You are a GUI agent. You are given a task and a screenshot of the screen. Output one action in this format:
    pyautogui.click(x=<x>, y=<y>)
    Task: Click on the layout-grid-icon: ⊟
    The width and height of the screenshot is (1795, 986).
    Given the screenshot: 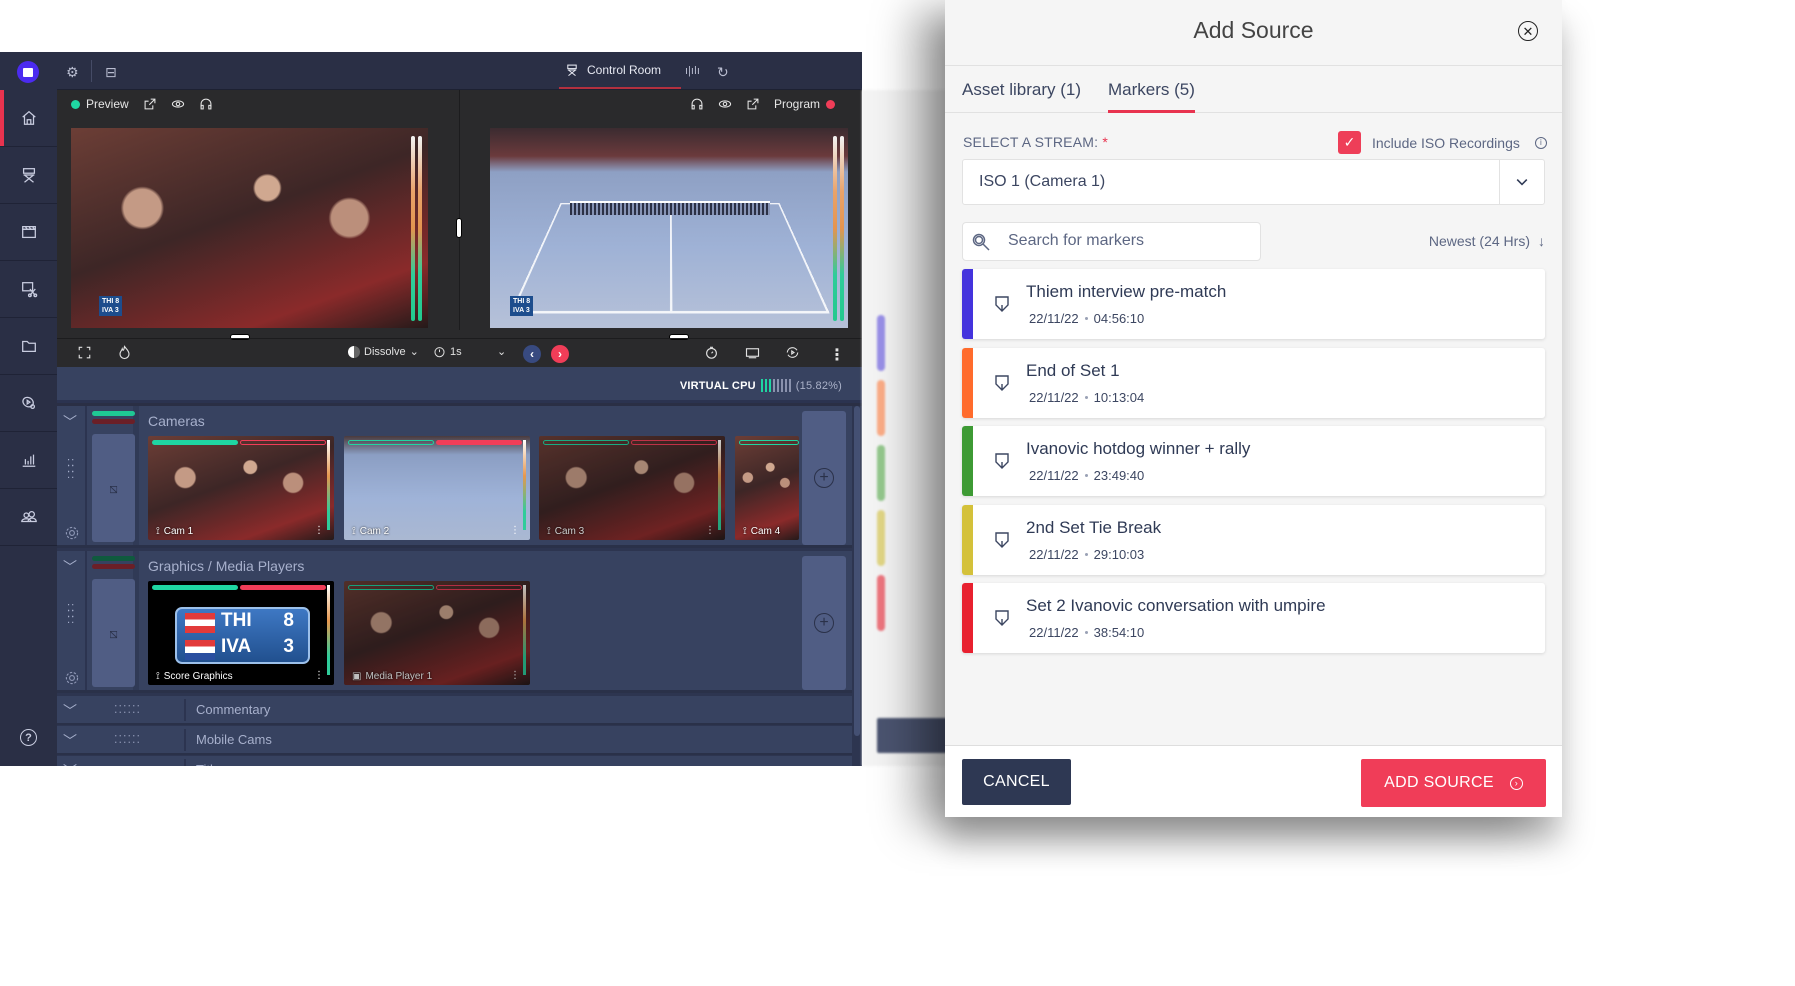 What is the action you would take?
    pyautogui.click(x=111, y=72)
    